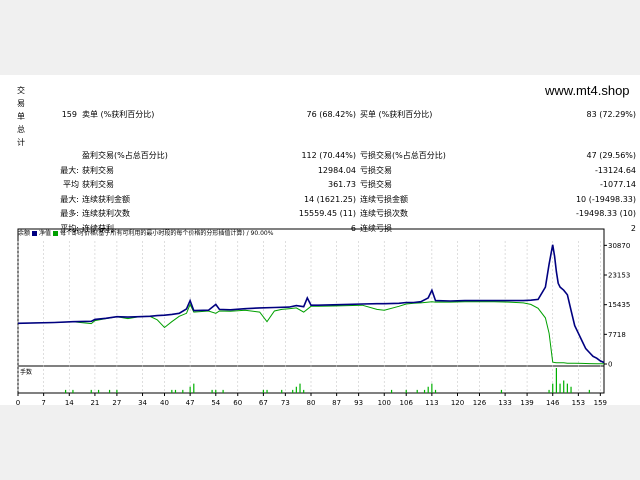 Image resolution: width=640 pixels, height=480 pixels. Describe the element at coordinates (407, 402) in the screenshot. I see `x-tick-label: 106` at that location.